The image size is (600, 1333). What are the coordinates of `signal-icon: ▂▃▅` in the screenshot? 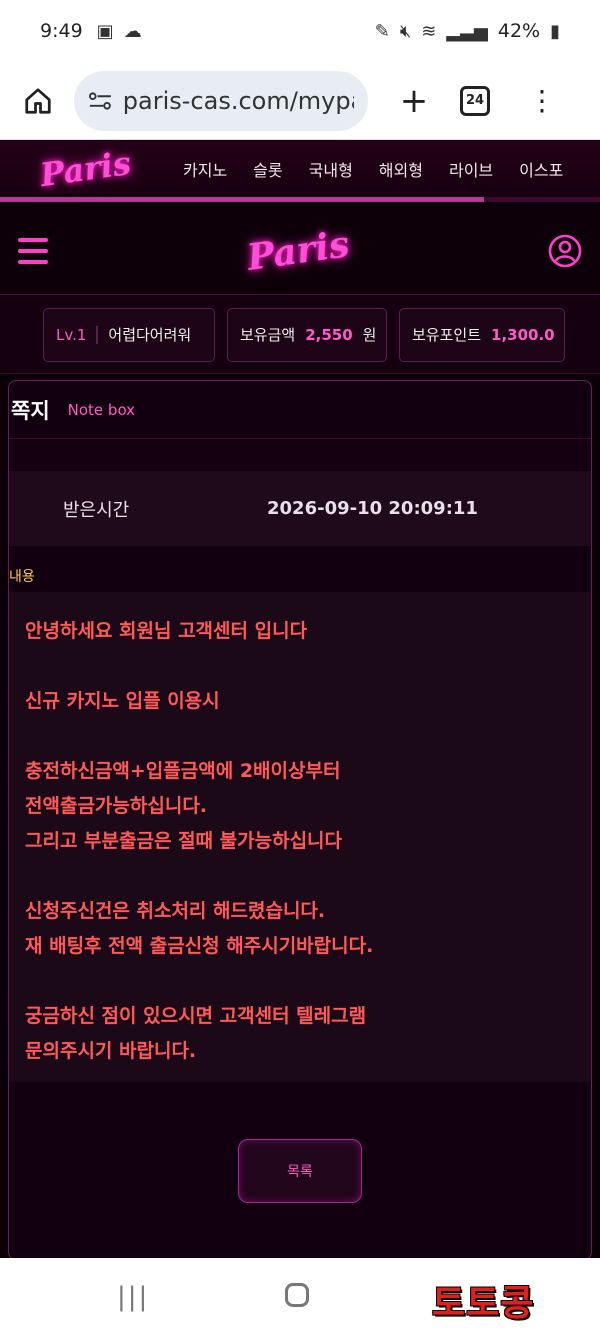 It's located at (467, 31).